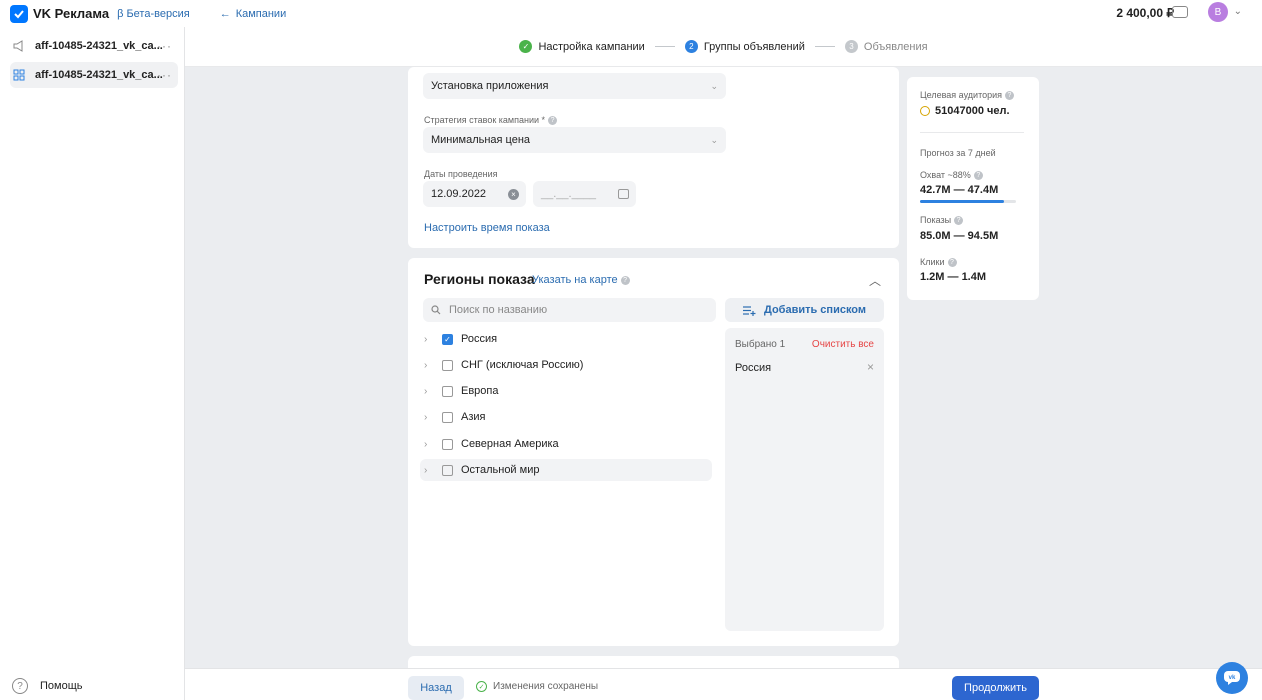 The image size is (1262, 700). What do you see at coordinates (945, 175) in the screenshot?
I see `reach-label-text: Охват ~88%` at bounding box center [945, 175].